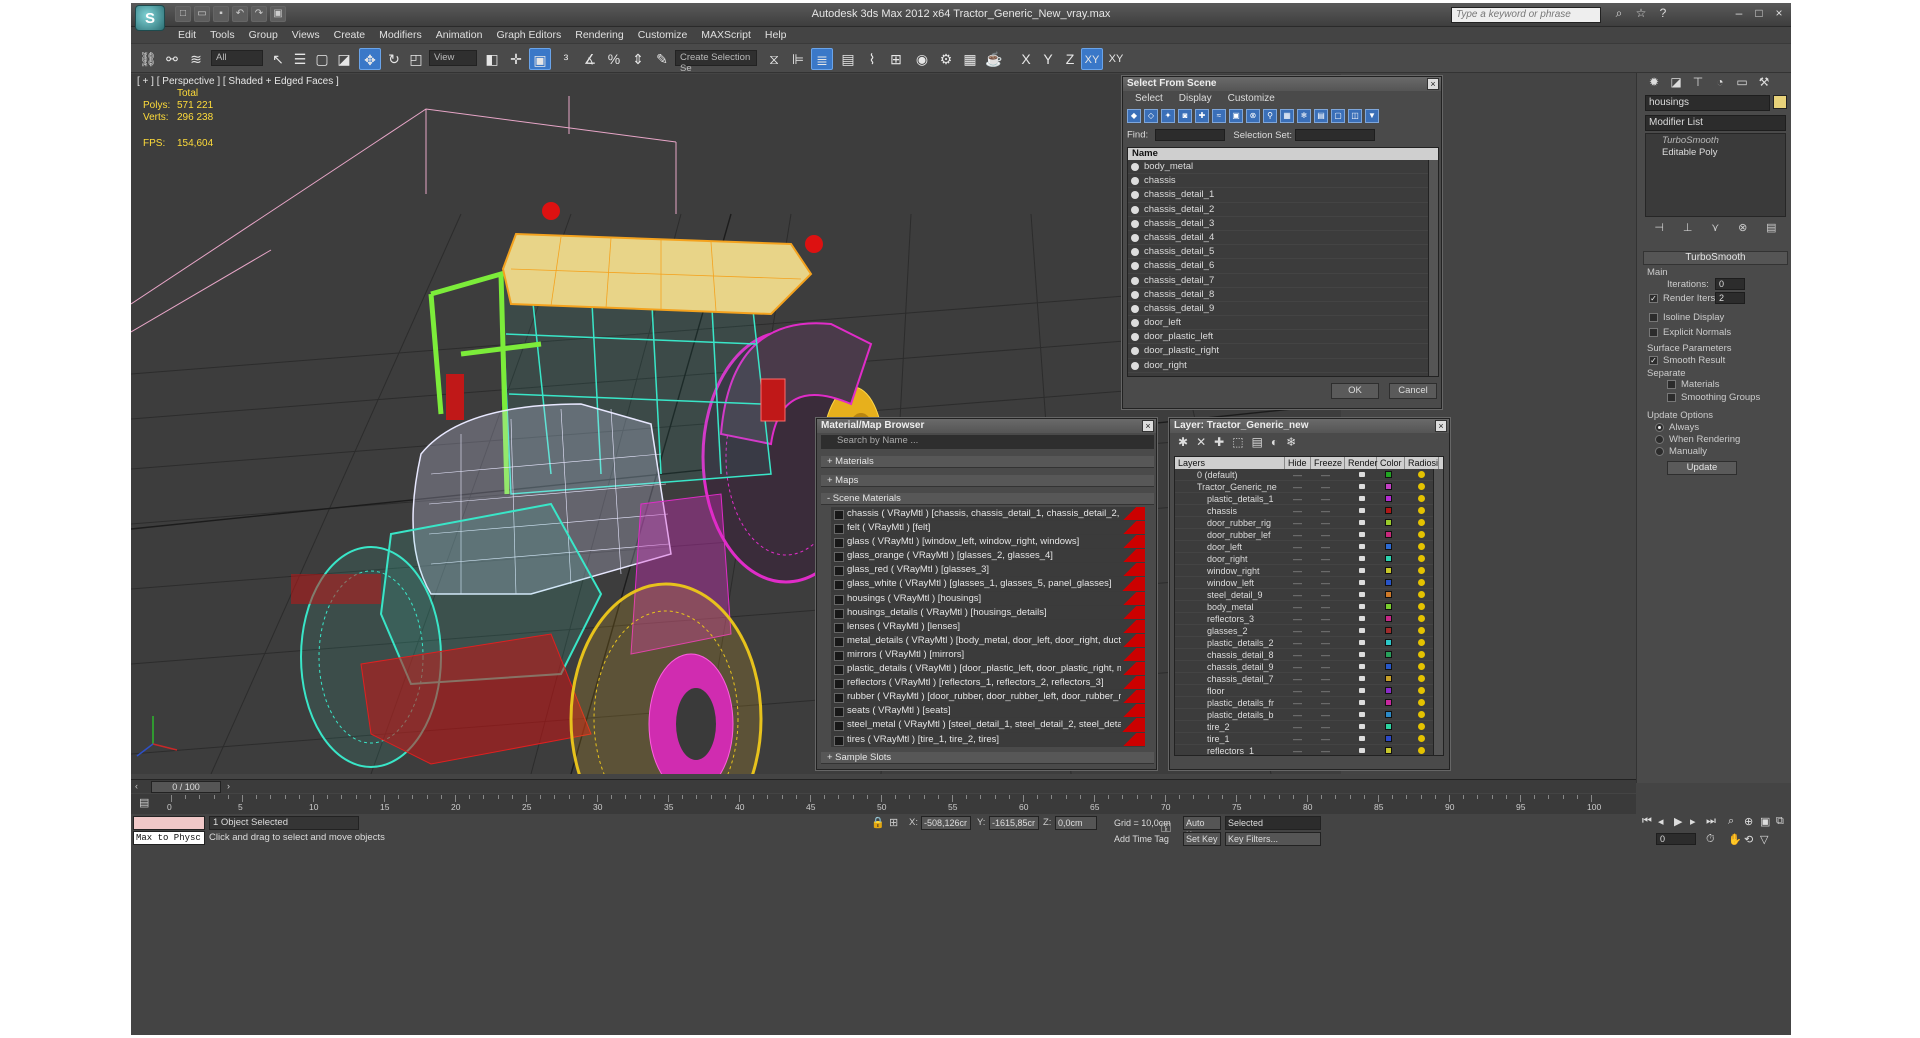 The image size is (1920, 1038). I want to click on list-item: chassis_detail_2, so click(1283, 210).